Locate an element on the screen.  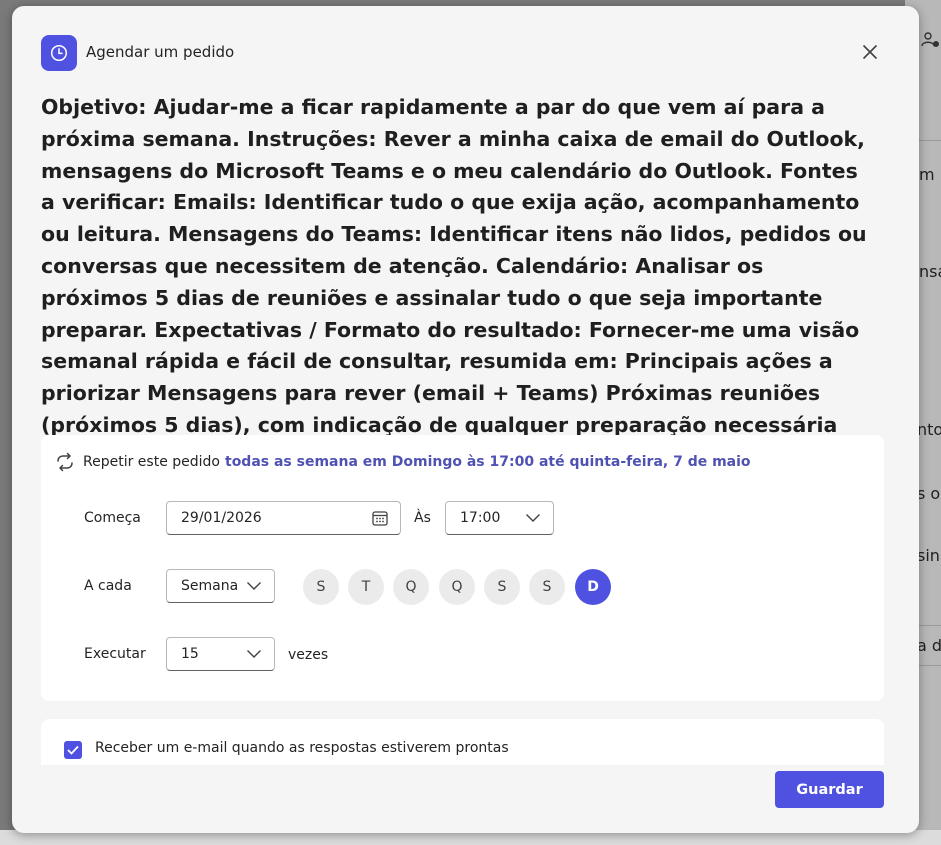
close-icon is located at coordinates (870, 52).